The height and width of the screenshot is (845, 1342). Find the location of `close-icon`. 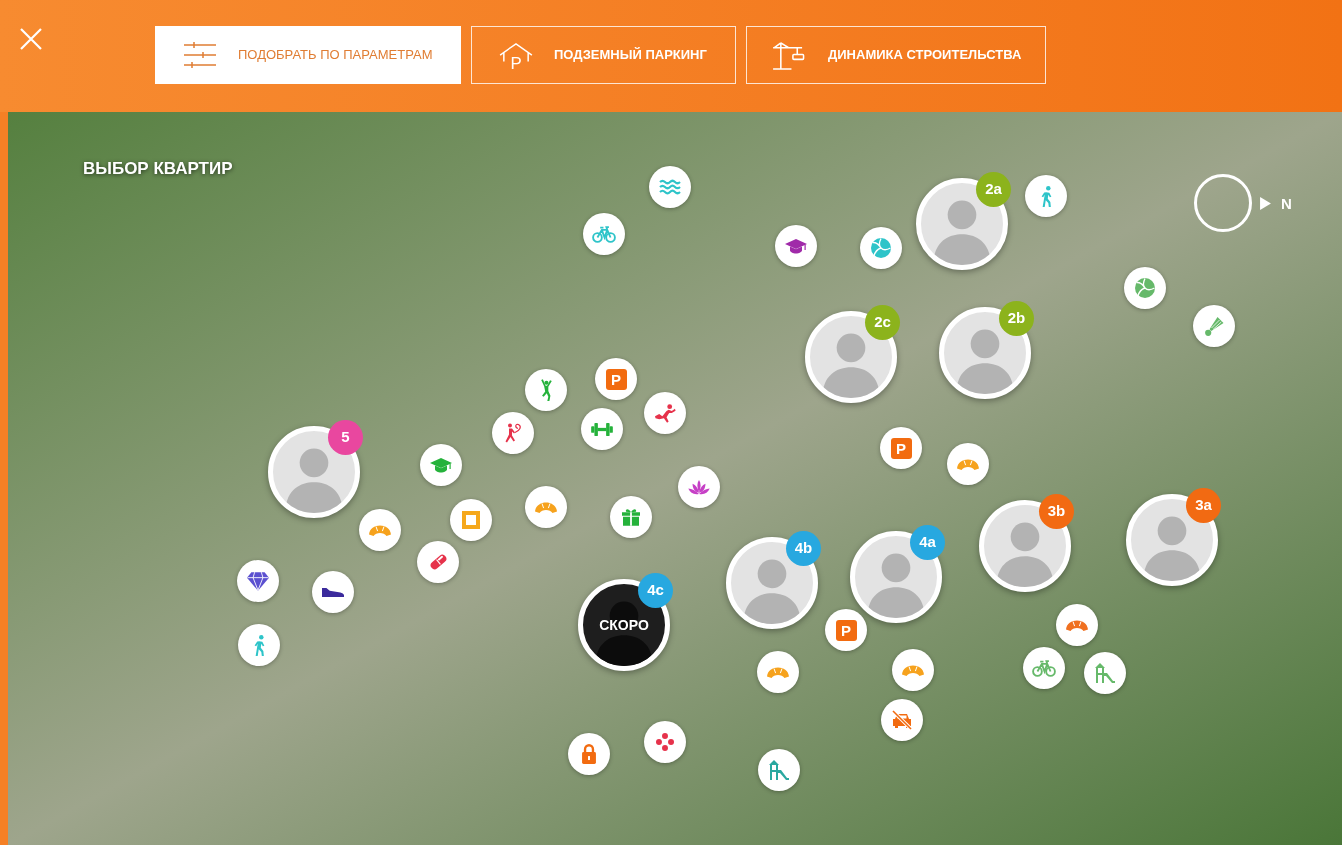

close-icon is located at coordinates (31, 39).